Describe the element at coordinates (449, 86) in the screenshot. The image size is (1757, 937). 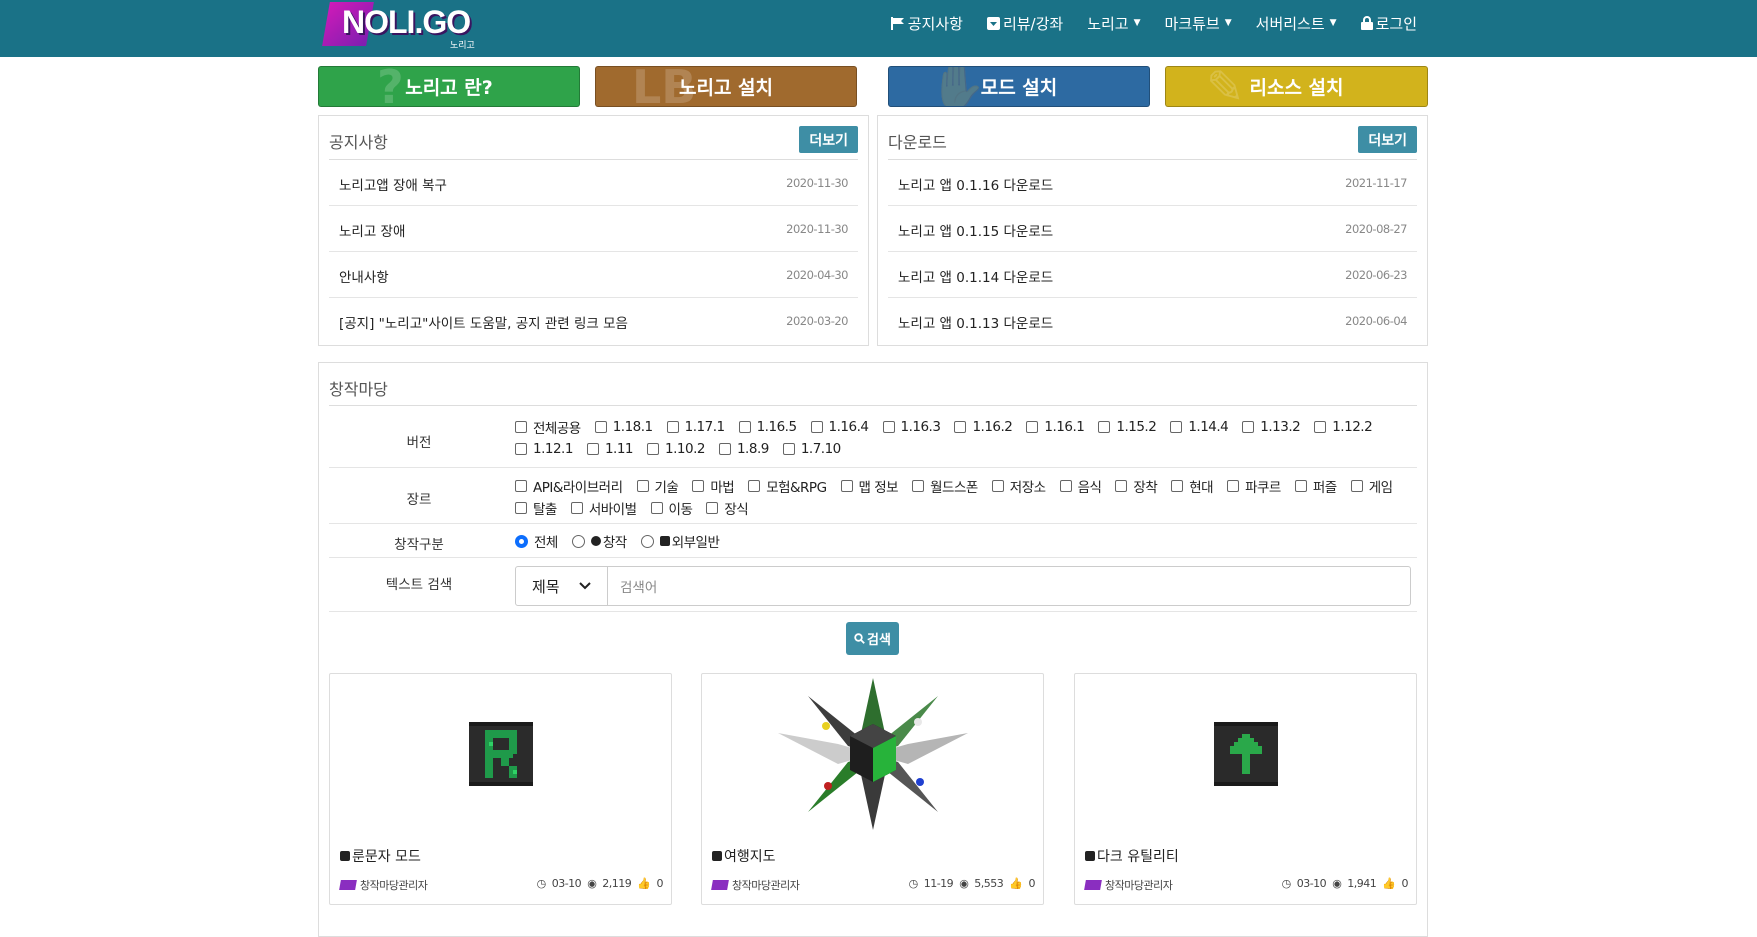
I see `about-button: ? 노리고 란?` at that location.